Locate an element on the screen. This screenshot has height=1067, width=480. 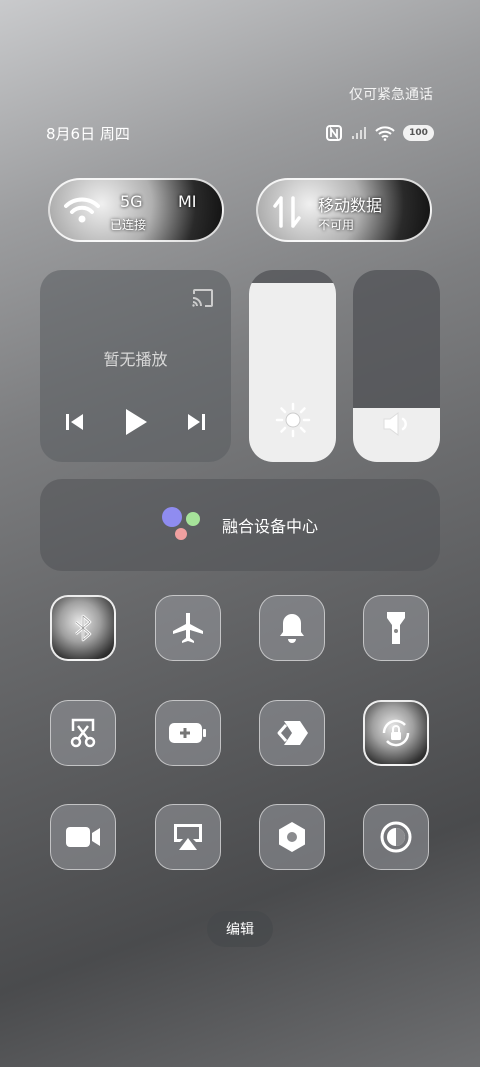
video-camera-icon is located at coordinates (83, 837).